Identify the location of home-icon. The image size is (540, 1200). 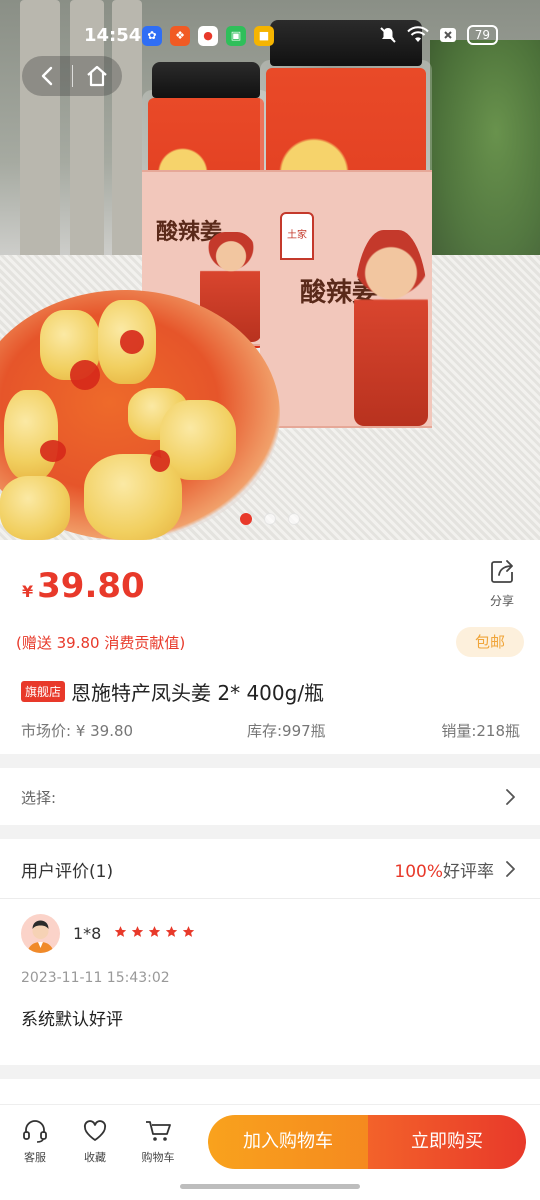
(97, 76).